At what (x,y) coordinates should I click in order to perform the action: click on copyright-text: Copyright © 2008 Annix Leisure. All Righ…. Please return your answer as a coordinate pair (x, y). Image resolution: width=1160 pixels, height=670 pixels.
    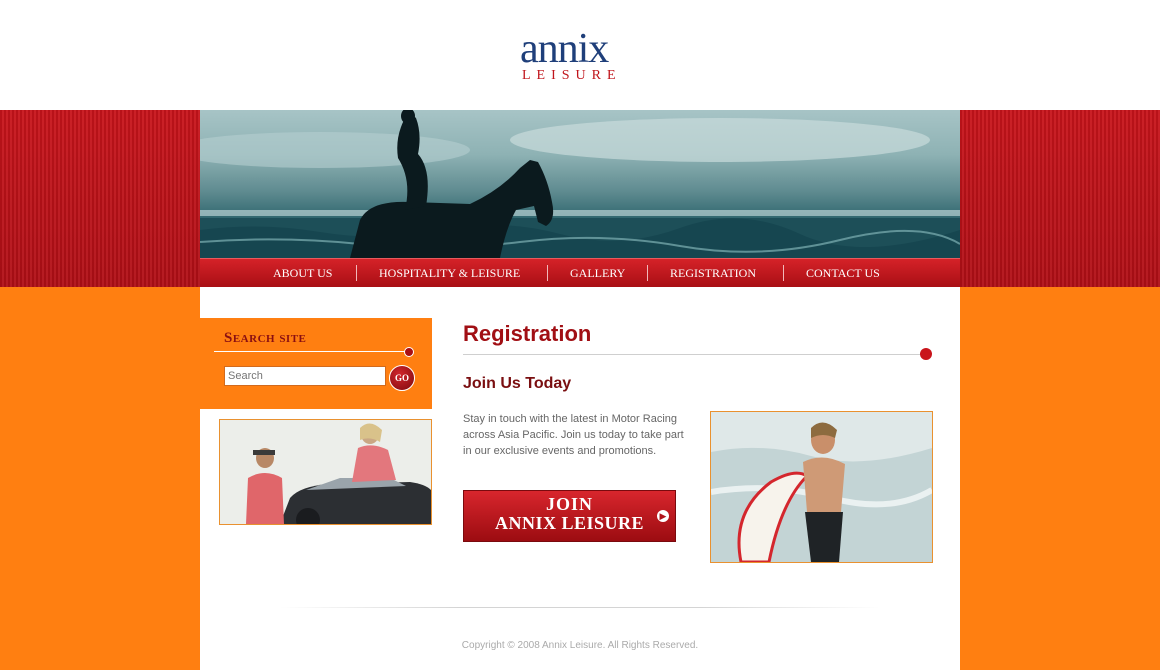
    Looking at the image, I should click on (580, 645).